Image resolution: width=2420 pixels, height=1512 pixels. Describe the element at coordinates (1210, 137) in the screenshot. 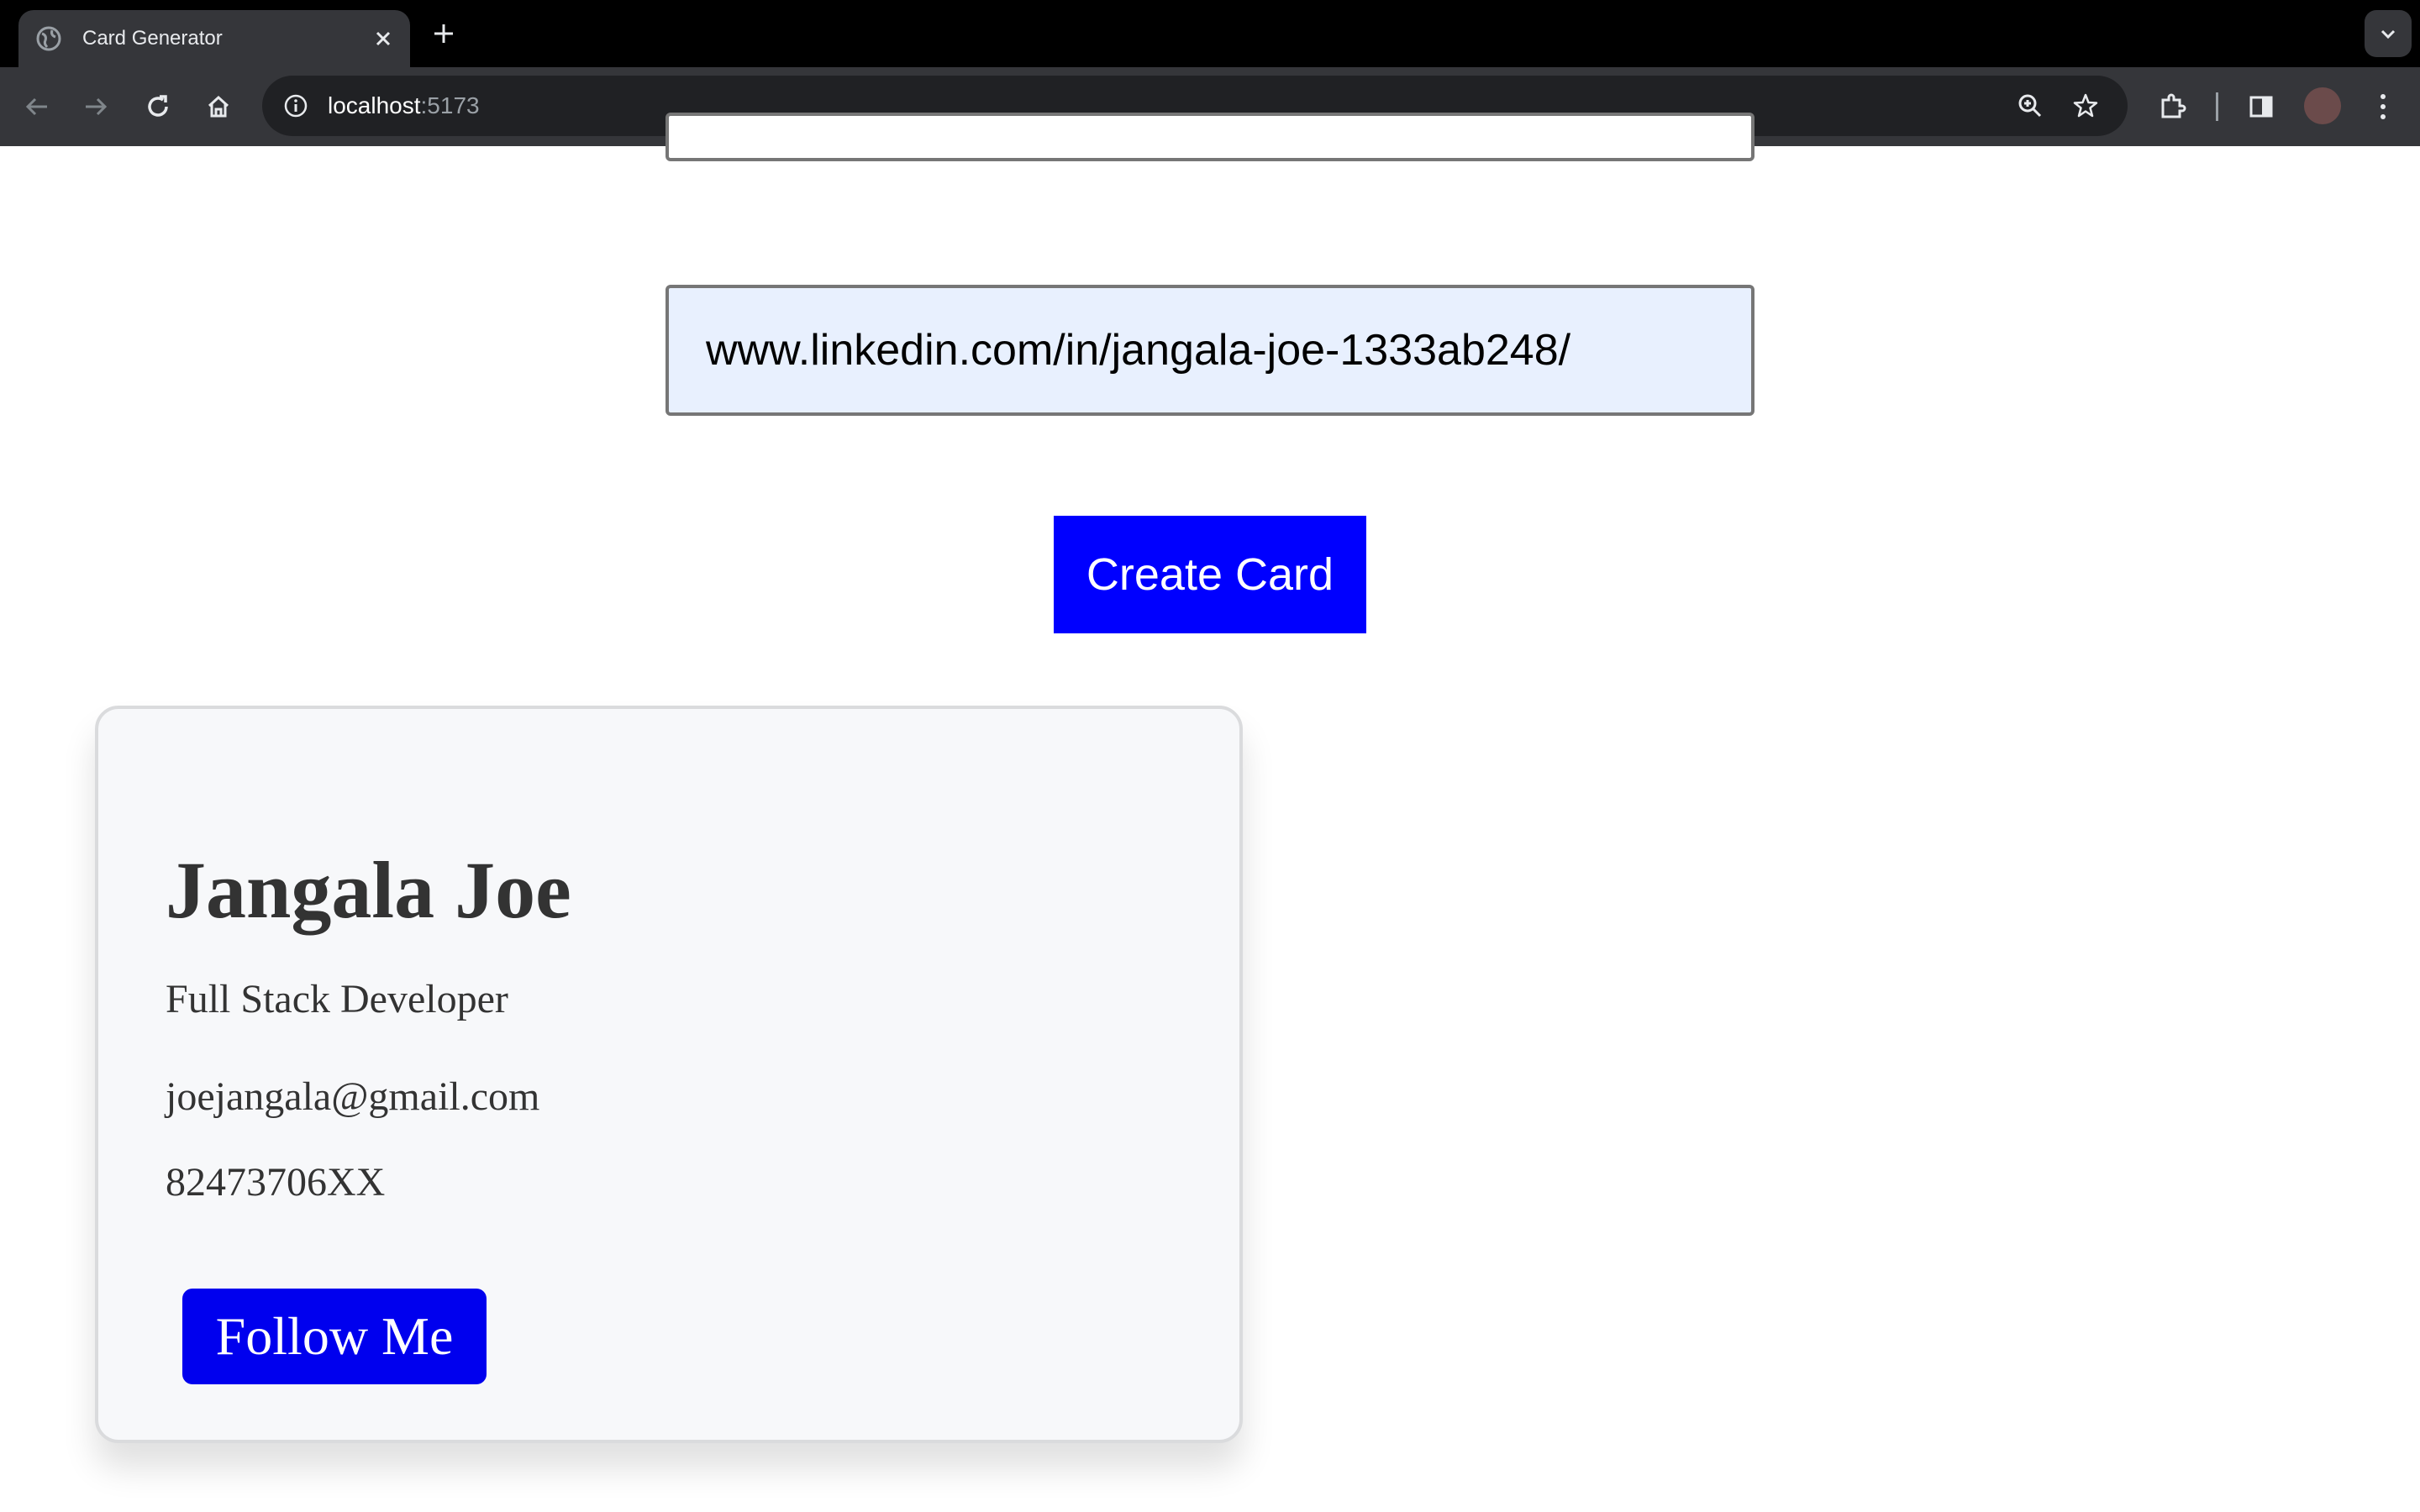

I see `previous-input-field` at that location.